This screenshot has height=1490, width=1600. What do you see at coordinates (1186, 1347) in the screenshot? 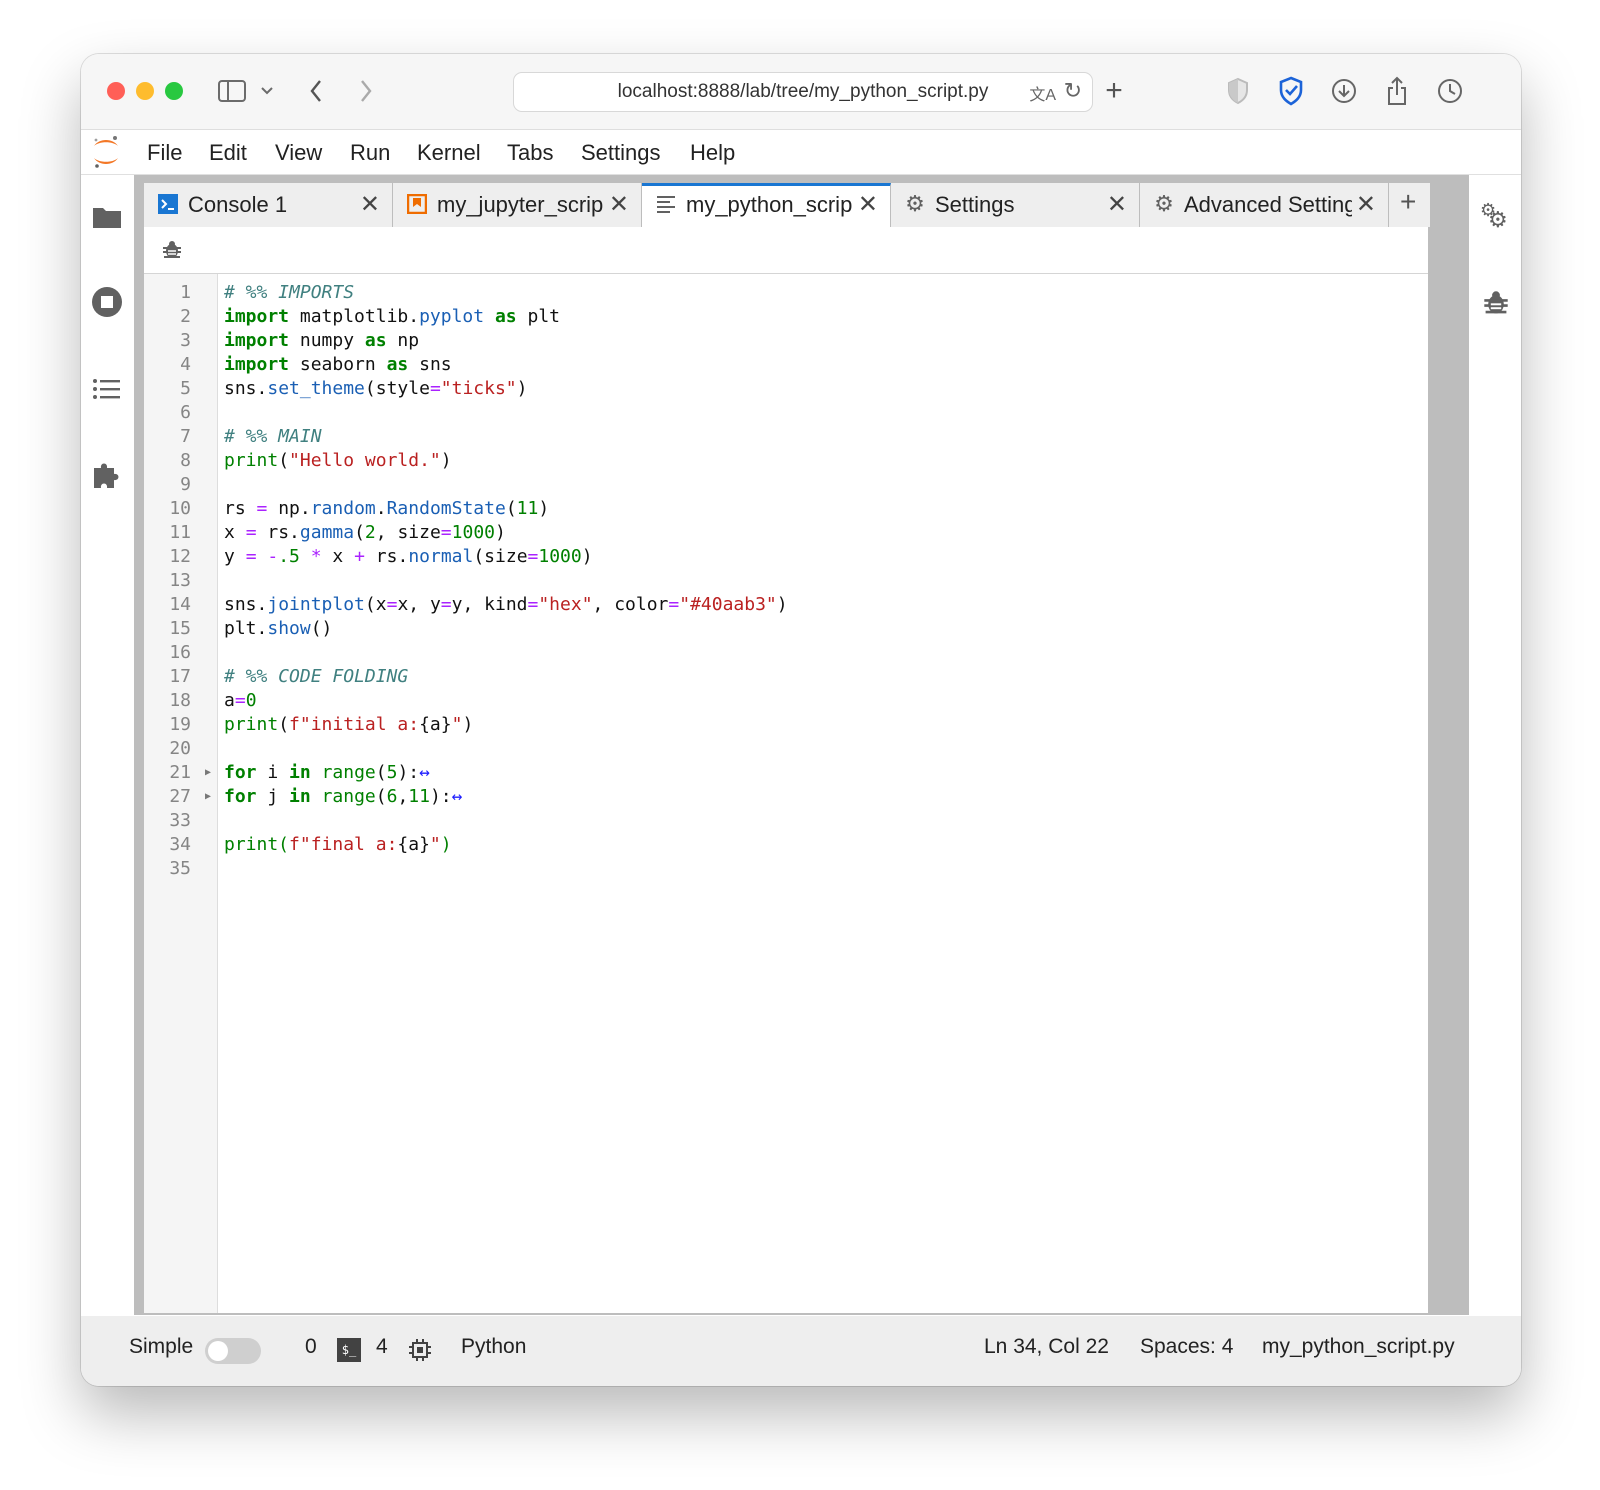
I see `indentation-setting: Spaces: 4` at bounding box center [1186, 1347].